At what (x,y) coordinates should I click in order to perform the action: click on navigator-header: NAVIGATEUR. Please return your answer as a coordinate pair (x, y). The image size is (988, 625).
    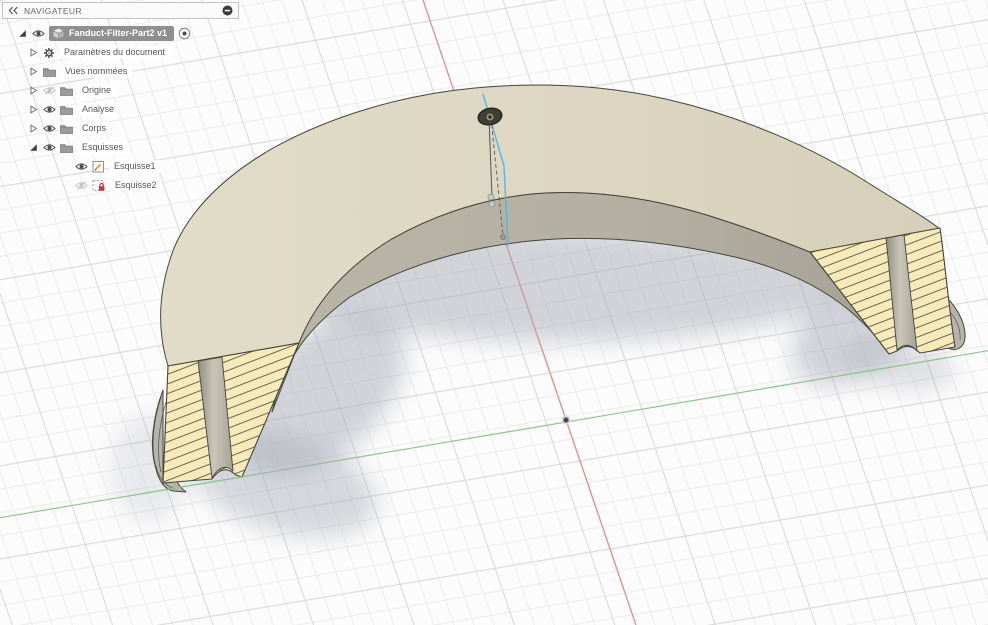
    Looking at the image, I should click on (120, 10).